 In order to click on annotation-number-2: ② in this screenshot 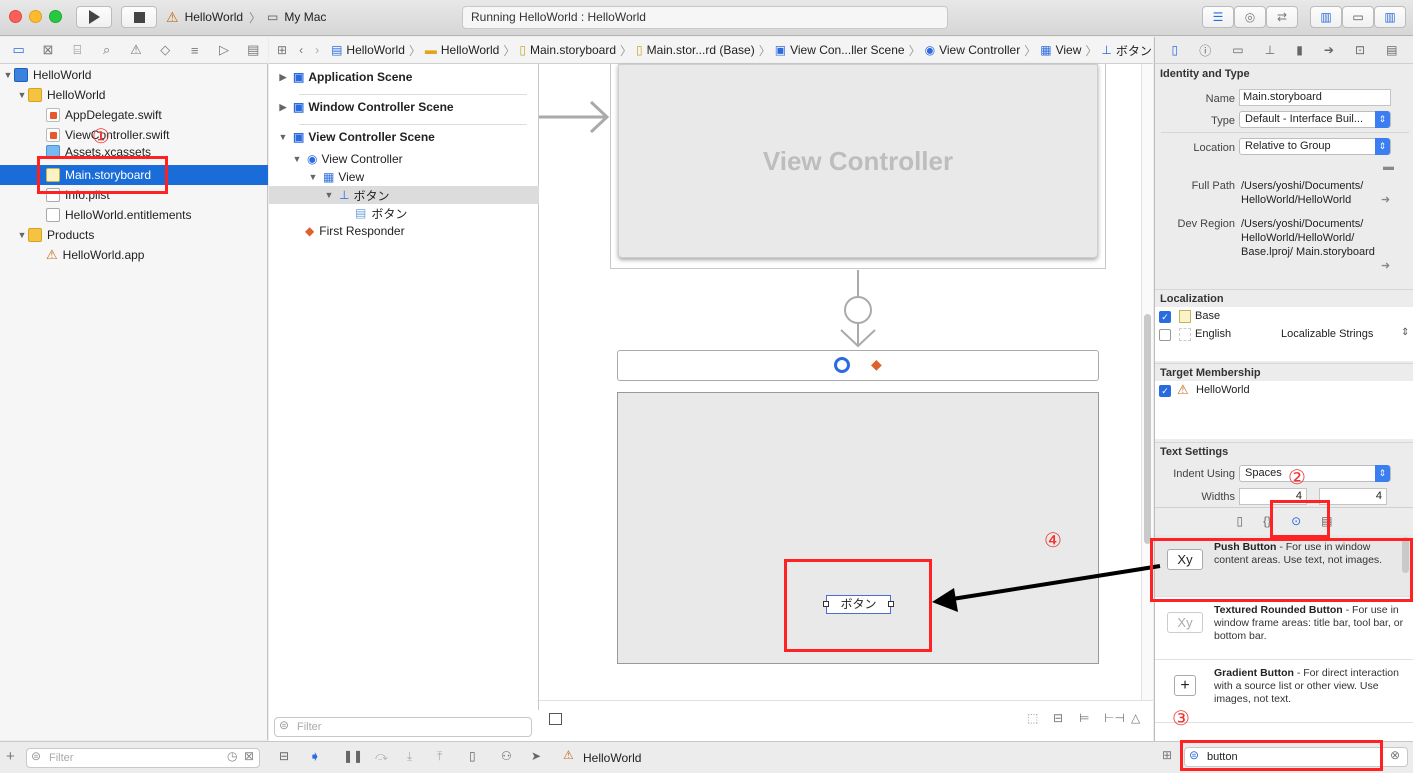, I will do `click(1297, 477)`.